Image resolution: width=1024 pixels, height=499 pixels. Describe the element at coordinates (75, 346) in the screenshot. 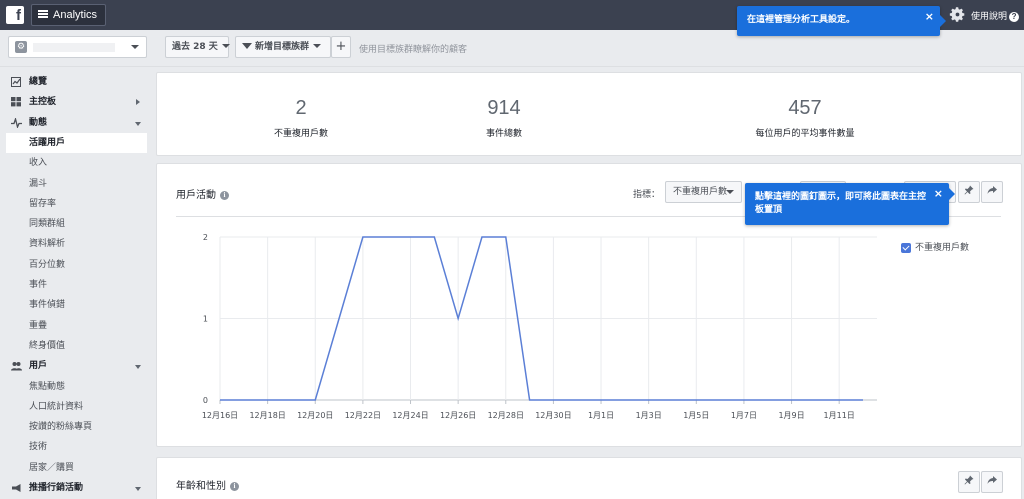

I see `sidebar-item: 終身價值` at that location.